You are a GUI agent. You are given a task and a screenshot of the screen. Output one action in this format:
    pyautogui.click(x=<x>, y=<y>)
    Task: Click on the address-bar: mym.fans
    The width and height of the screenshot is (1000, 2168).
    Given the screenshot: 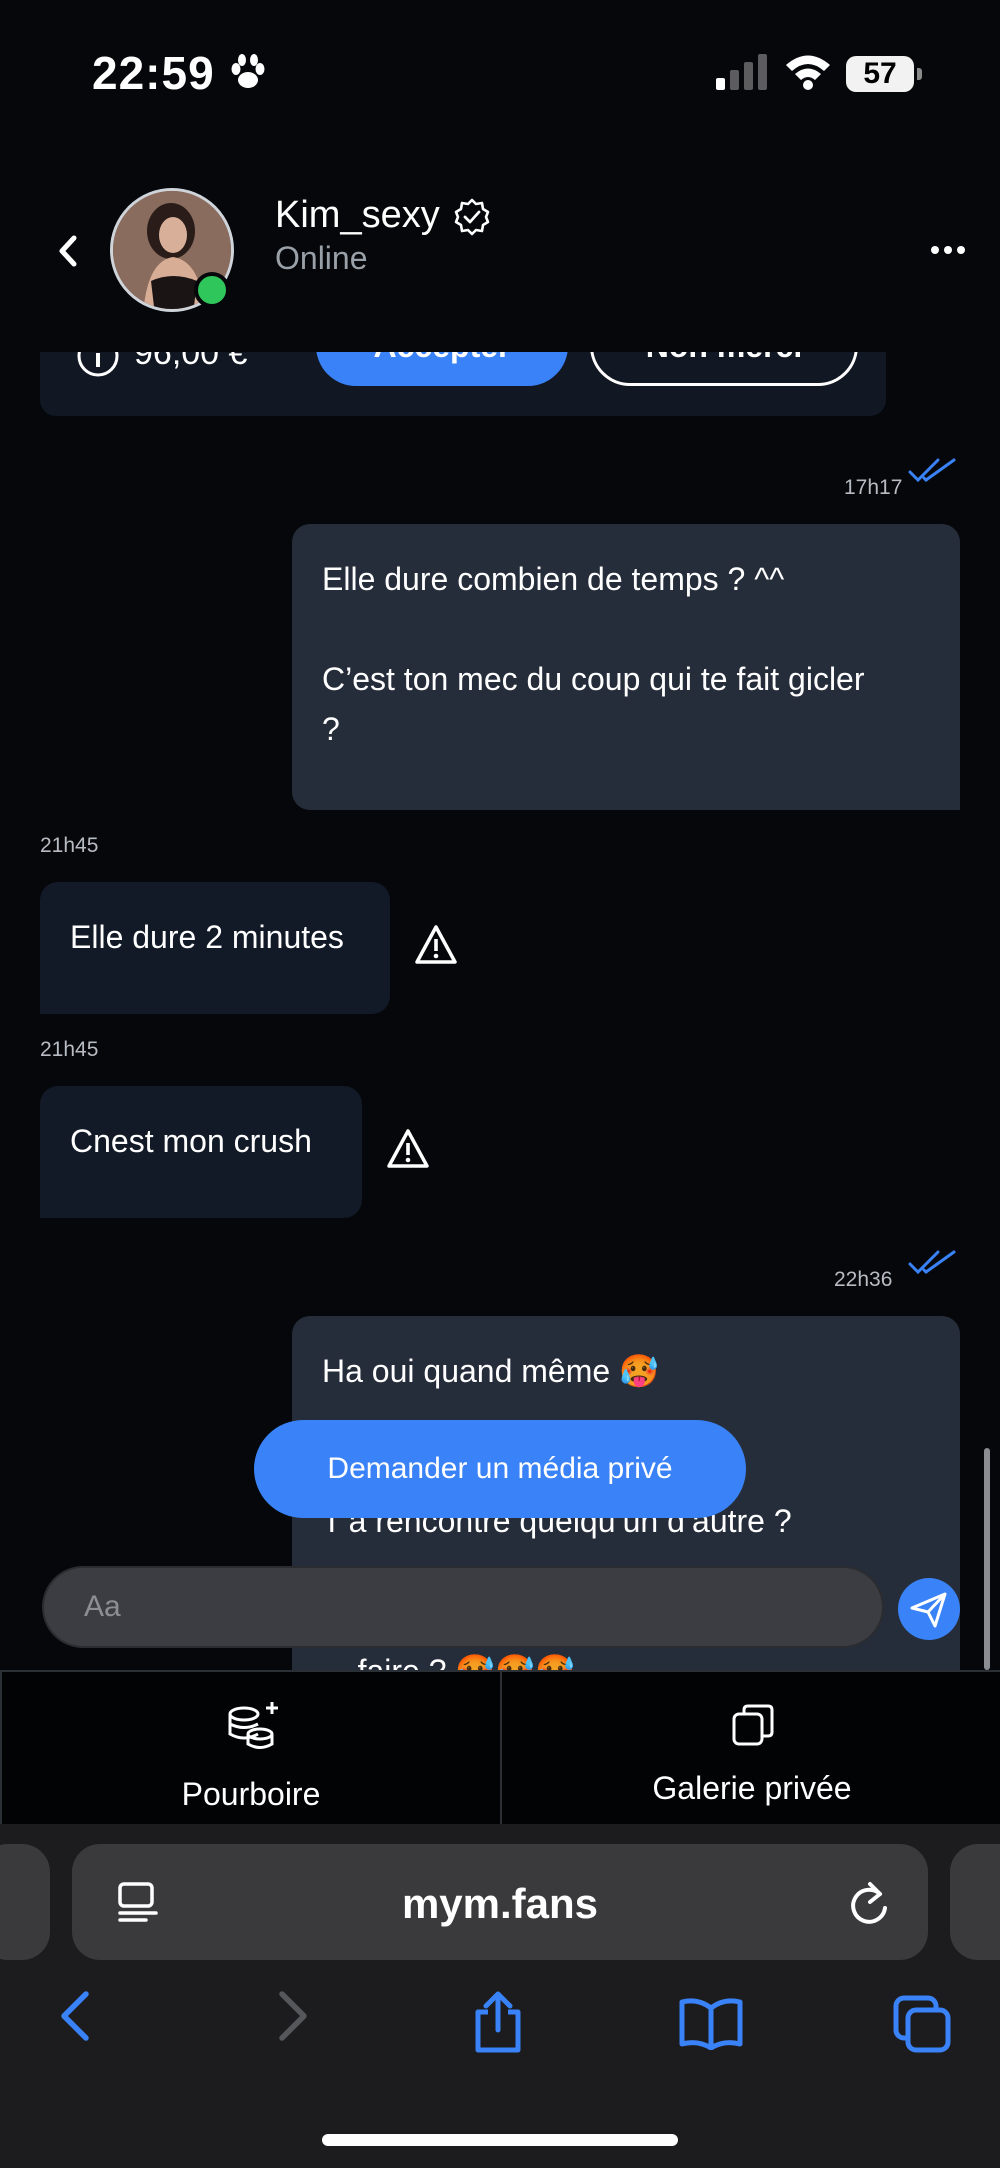 What is the action you would take?
    pyautogui.click(x=500, y=1902)
    